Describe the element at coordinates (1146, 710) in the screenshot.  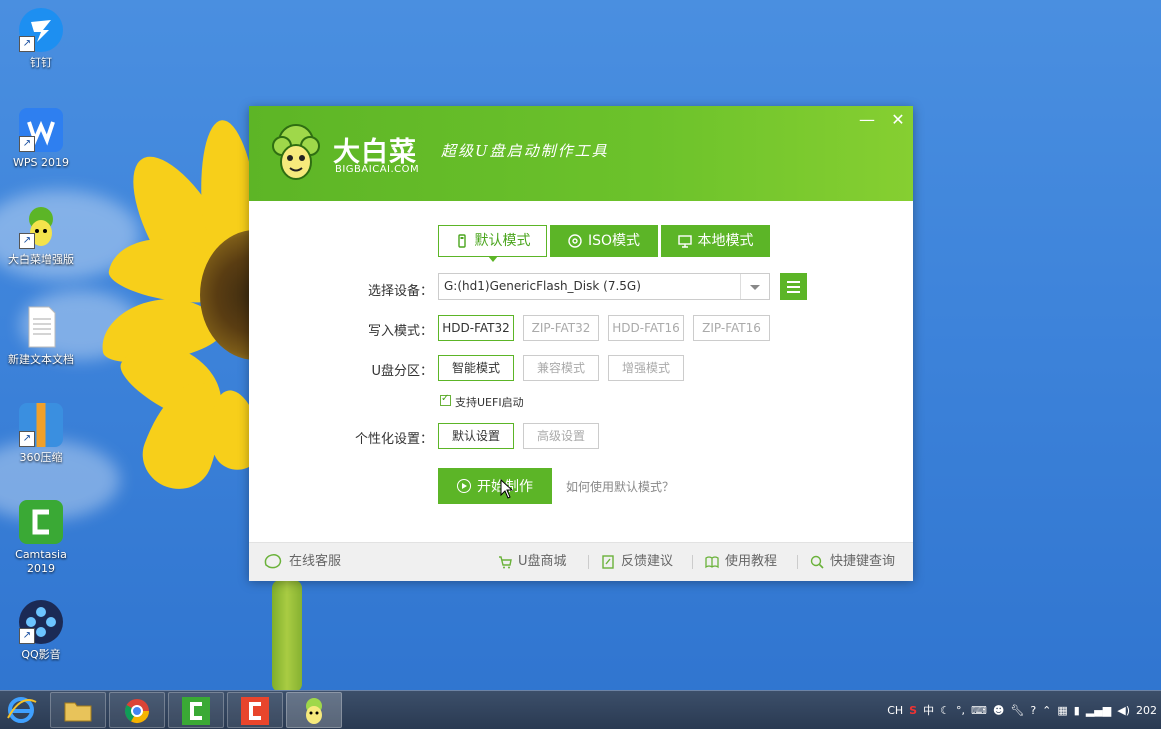
I see `clock: 202` at that location.